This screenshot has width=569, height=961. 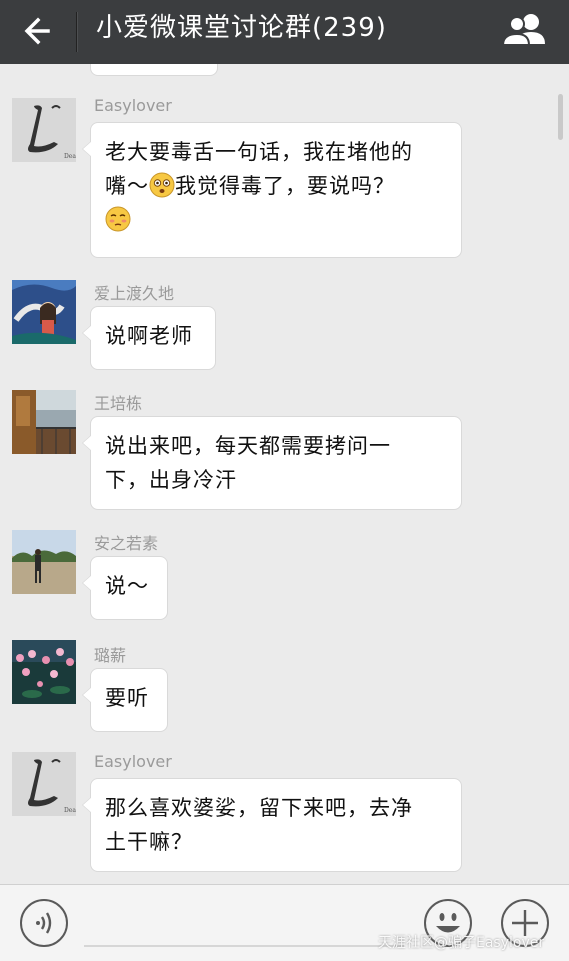 I want to click on message-text-line, so click(x=276, y=220).